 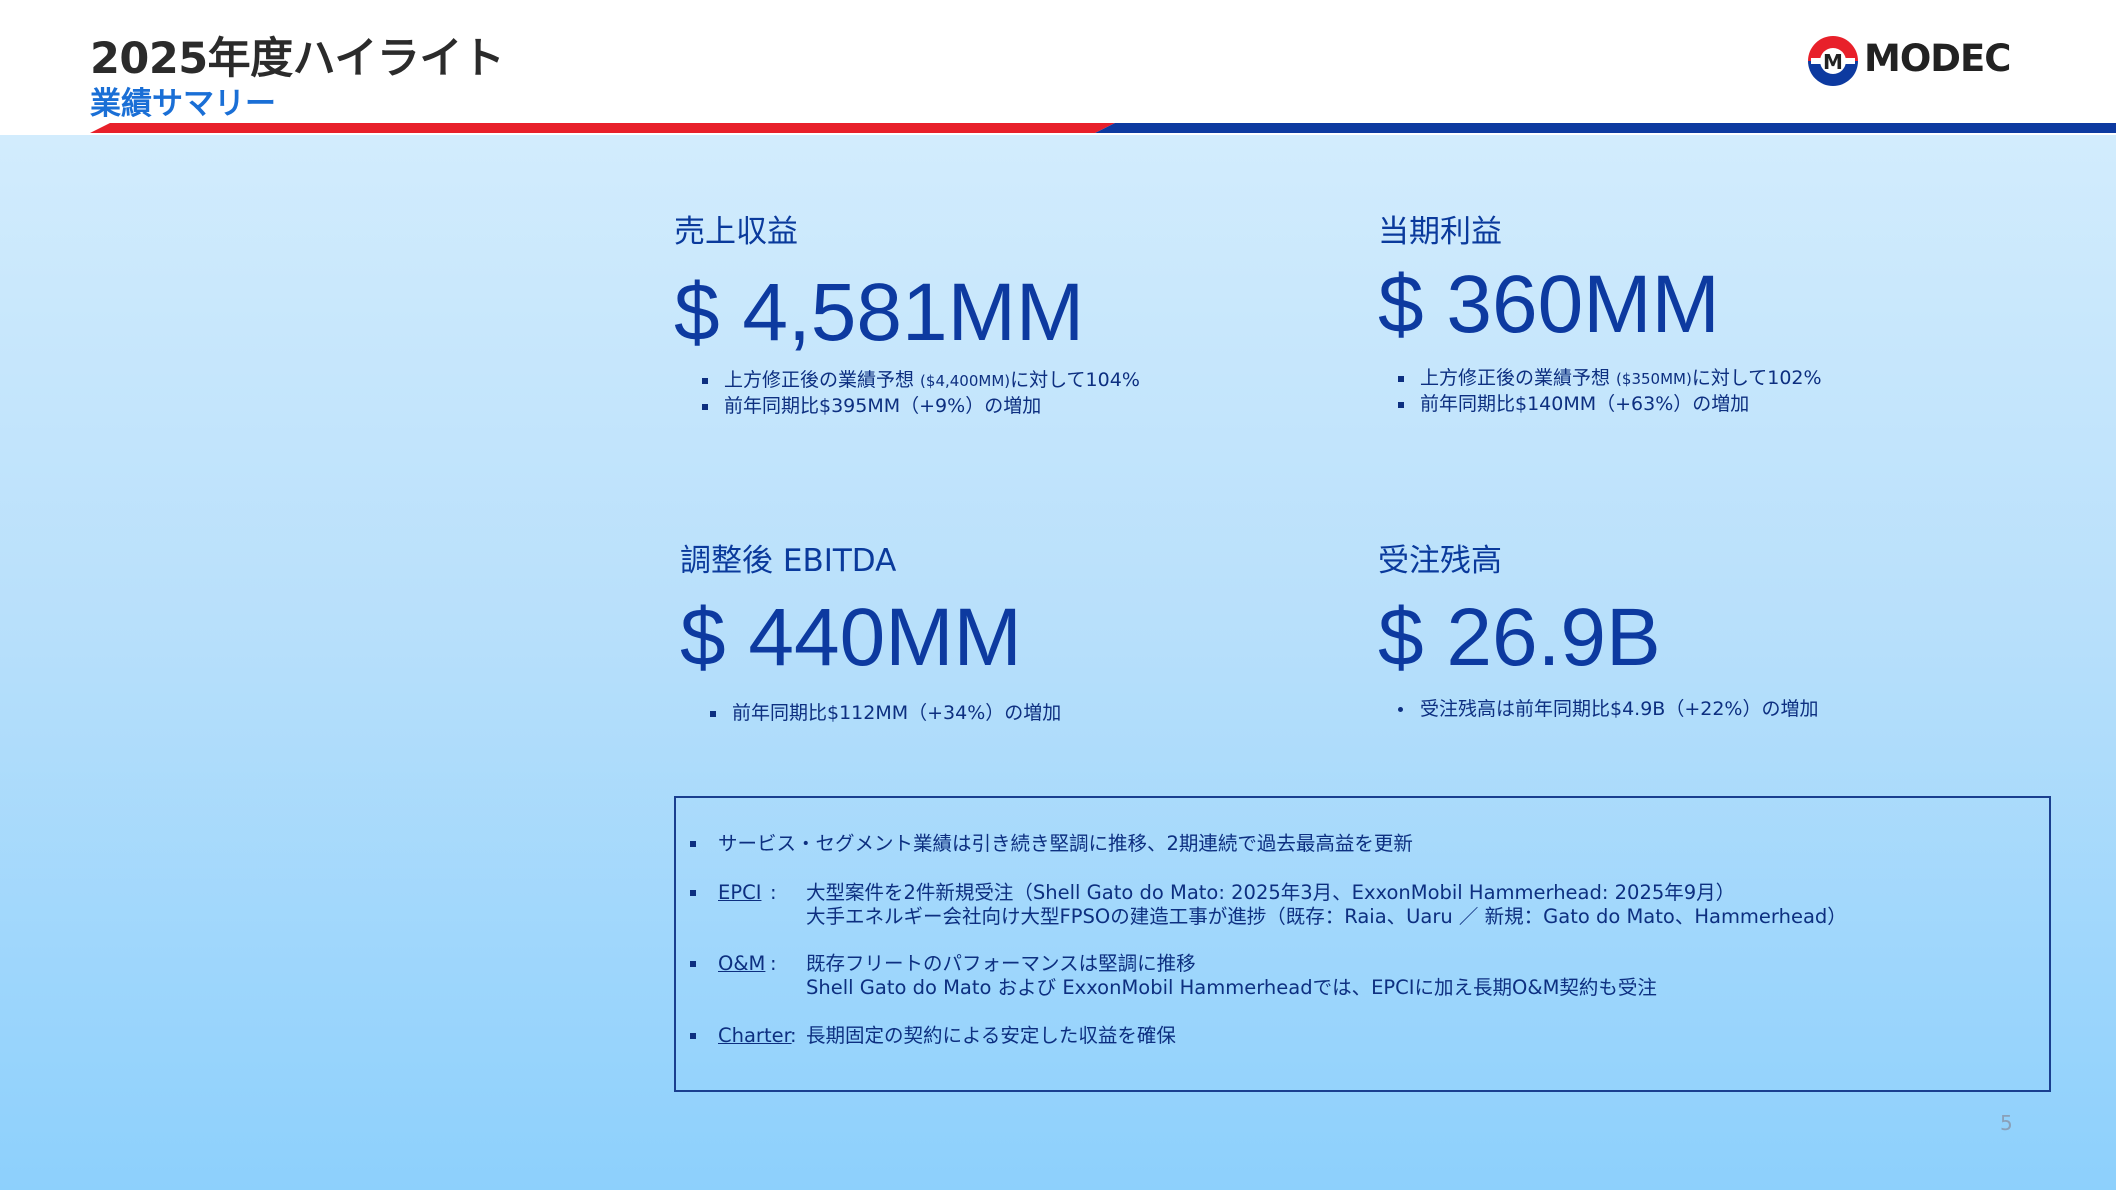 I want to click on kpi-ebitda: 調整後 EBITDA $ 440MM 前年同期比$112MM（+34%）の増加, so click(x=870, y=636).